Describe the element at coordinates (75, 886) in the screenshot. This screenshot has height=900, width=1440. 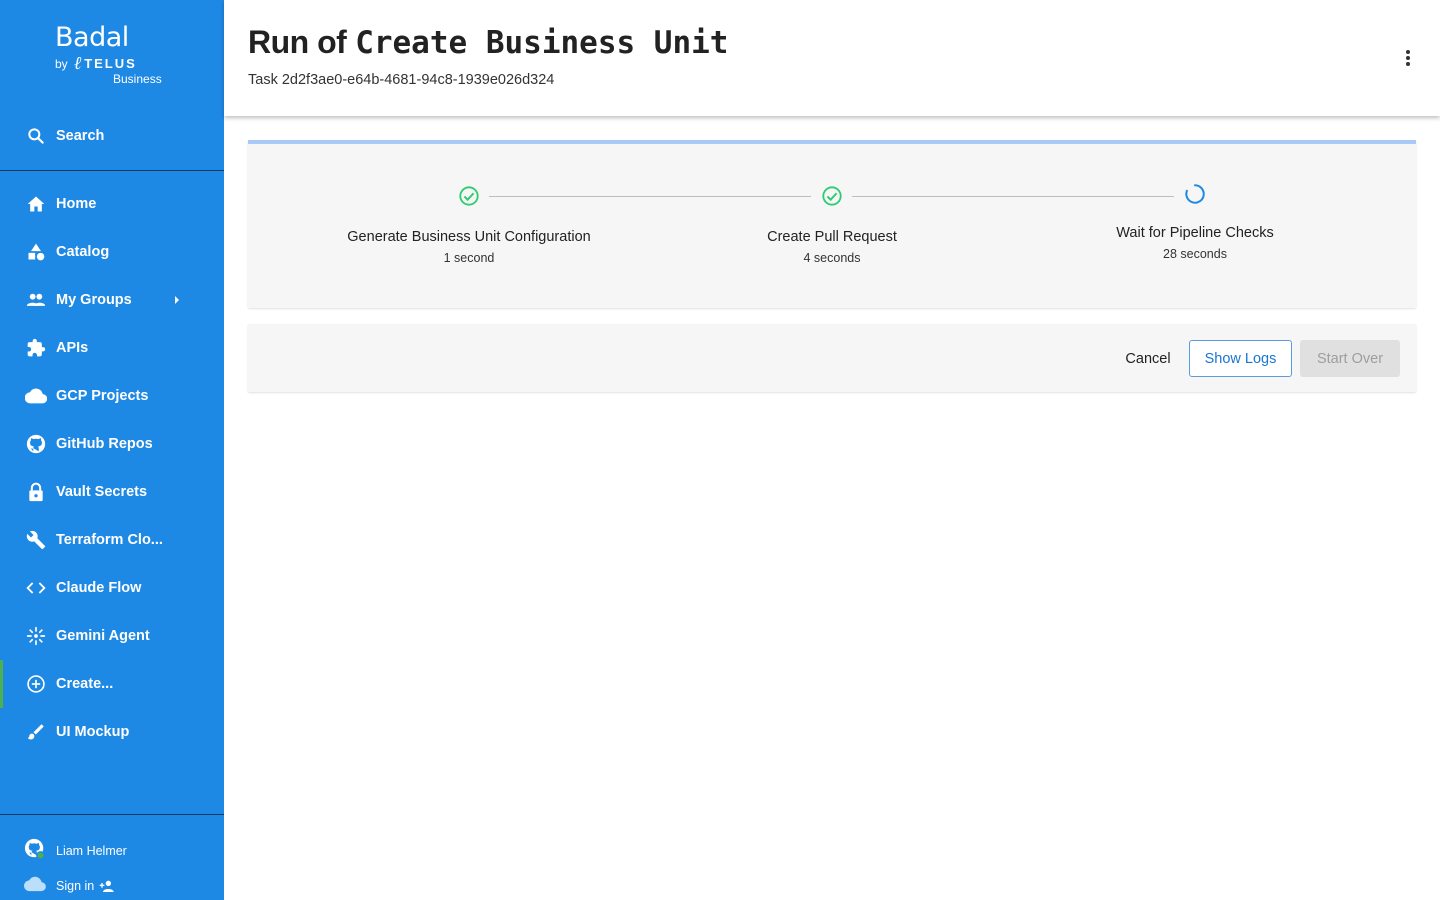
I see `sign-in-label: Sign in` at that location.